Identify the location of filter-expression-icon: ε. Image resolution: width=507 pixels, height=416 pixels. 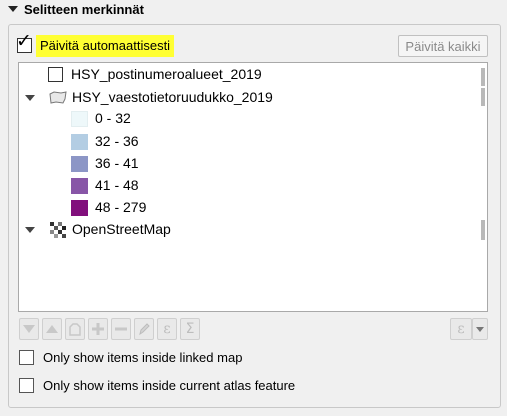
(461, 329).